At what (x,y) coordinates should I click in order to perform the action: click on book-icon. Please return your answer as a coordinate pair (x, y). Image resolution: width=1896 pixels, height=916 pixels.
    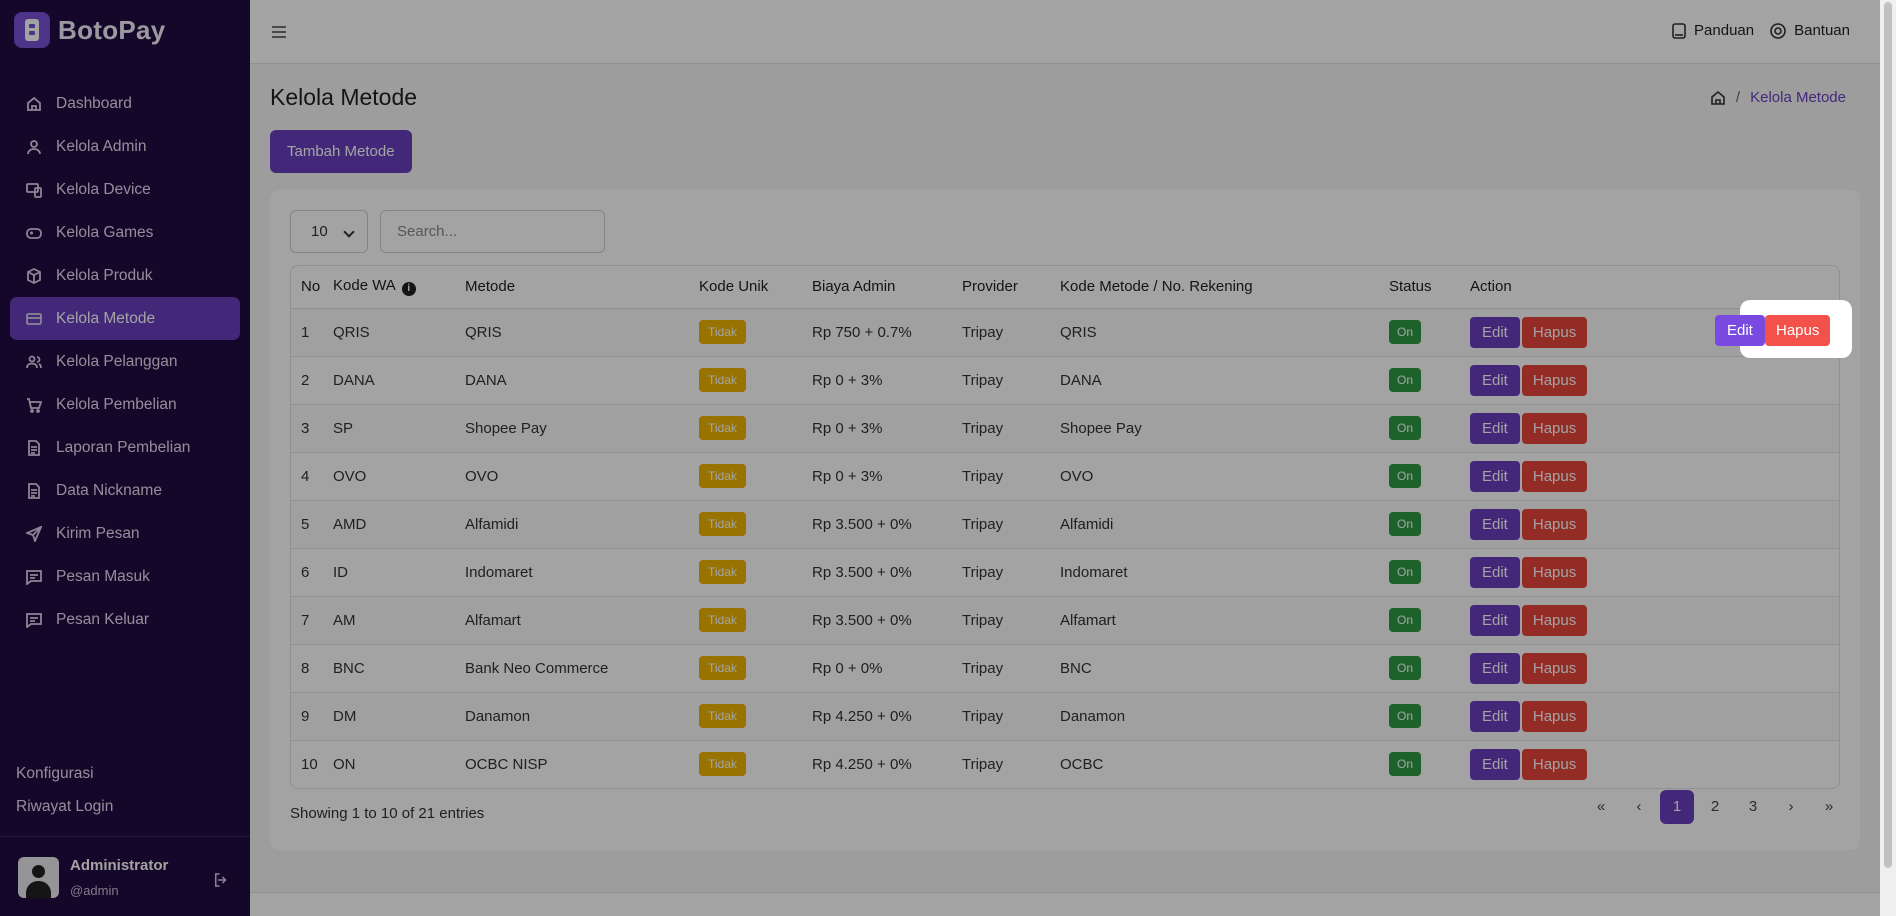
    Looking at the image, I should click on (1679, 30).